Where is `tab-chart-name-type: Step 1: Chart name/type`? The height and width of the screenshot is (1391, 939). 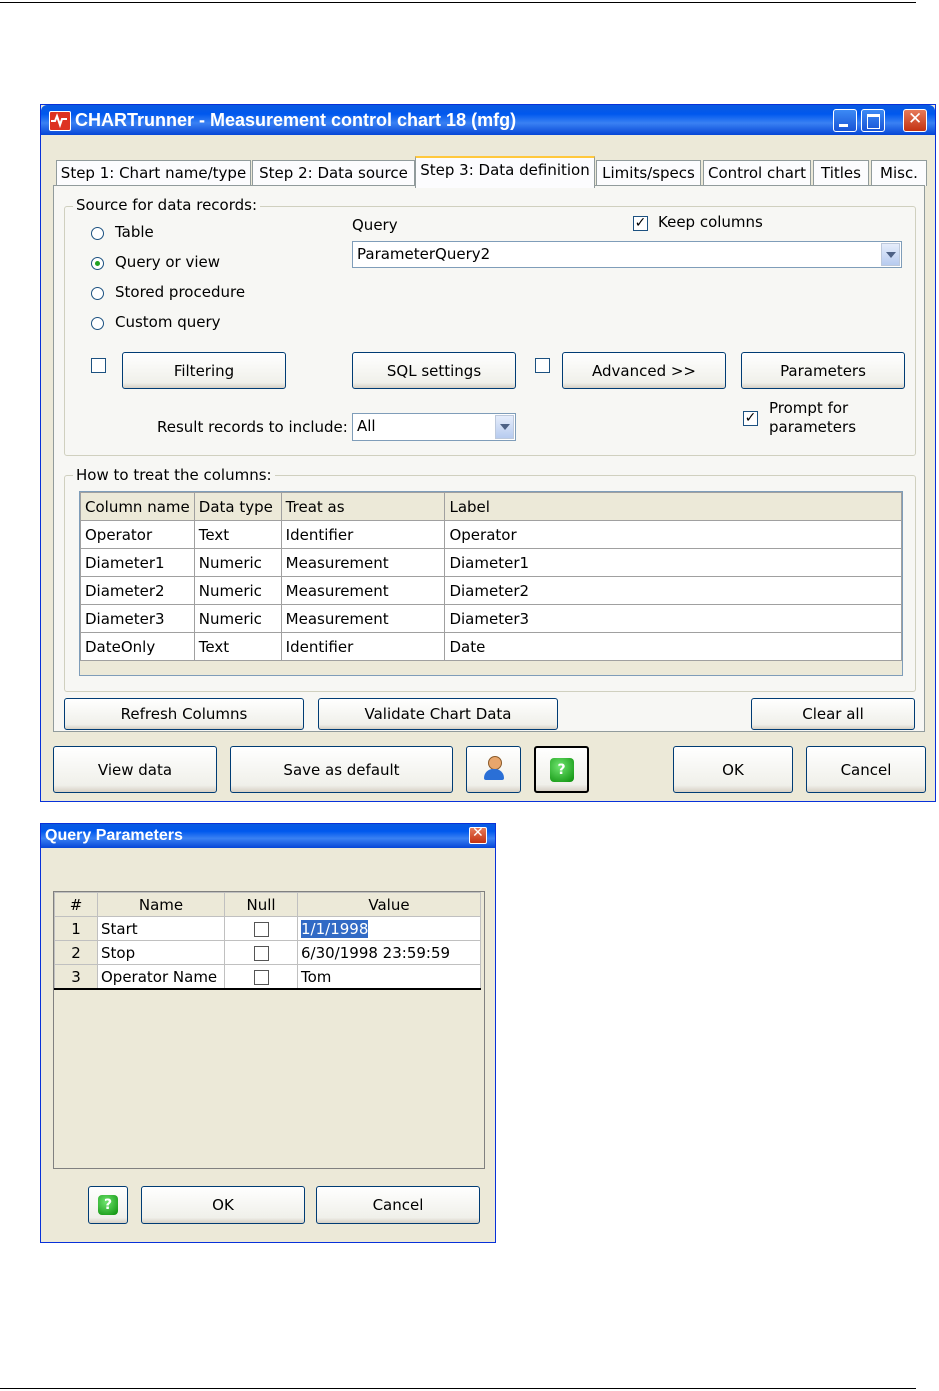
tab-chart-name-type: Step 1: Chart name/type is located at coordinates (153, 173).